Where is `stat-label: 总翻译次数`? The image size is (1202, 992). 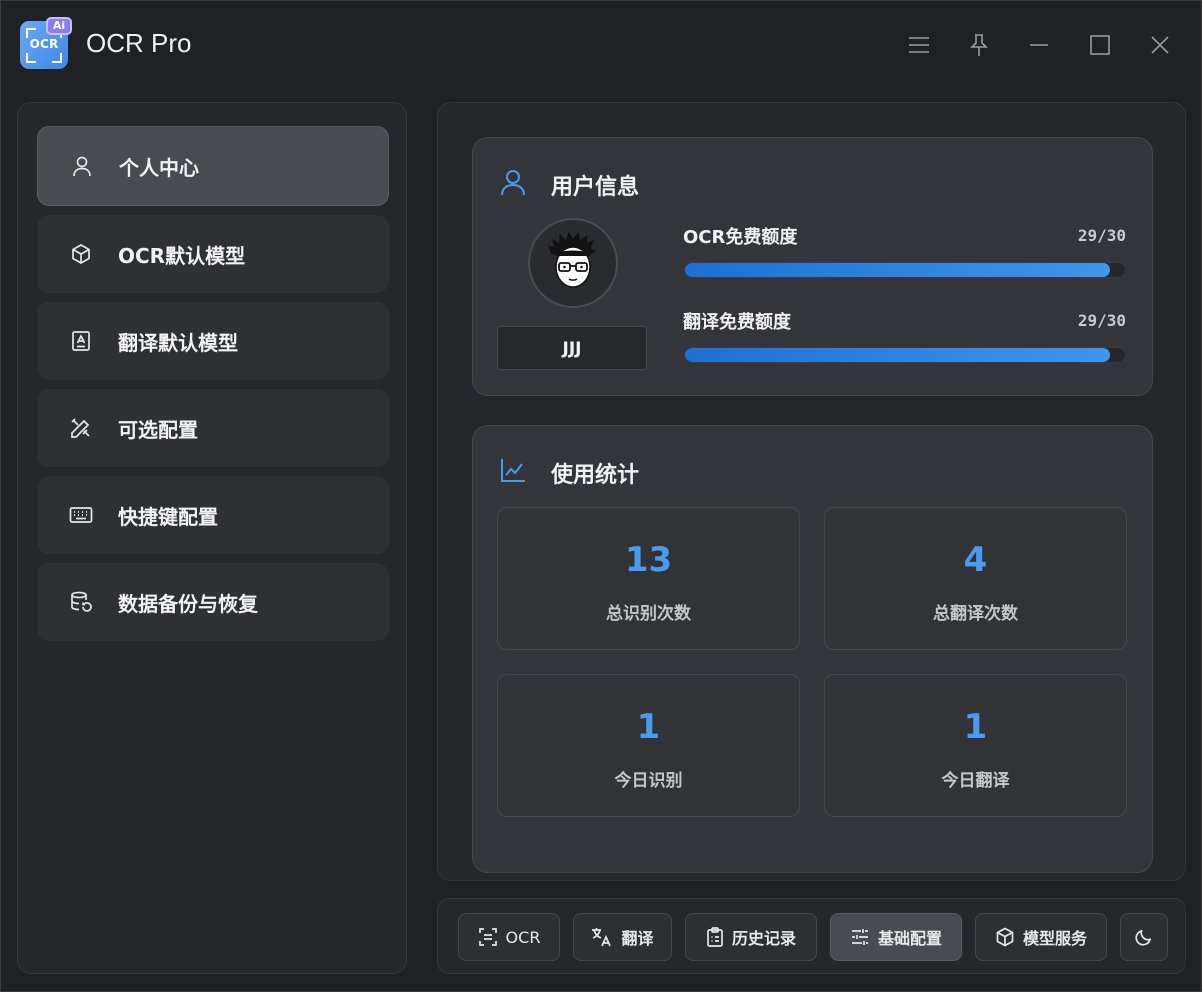 stat-label: 总翻译次数 is located at coordinates (975, 614).